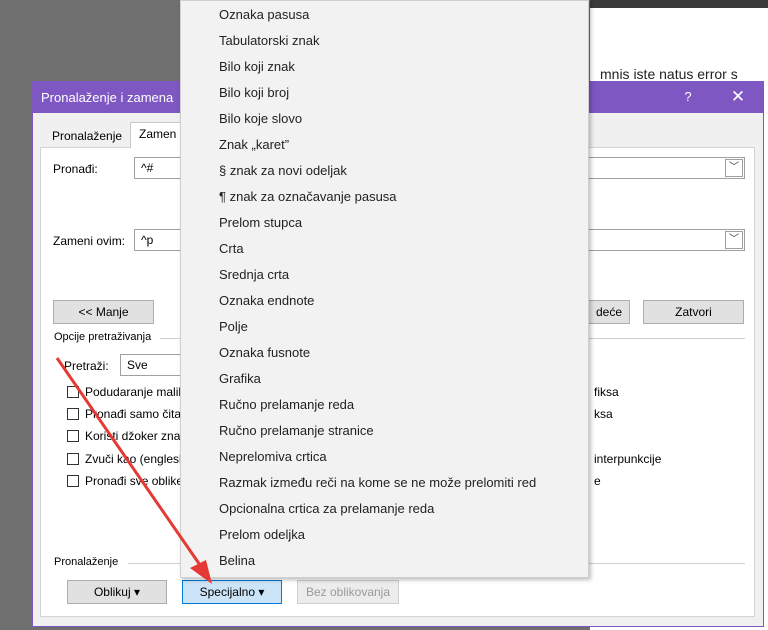 The width and height of the screenshot is (768, 630). I want to click on arrow-shaft, so click(128, 461).